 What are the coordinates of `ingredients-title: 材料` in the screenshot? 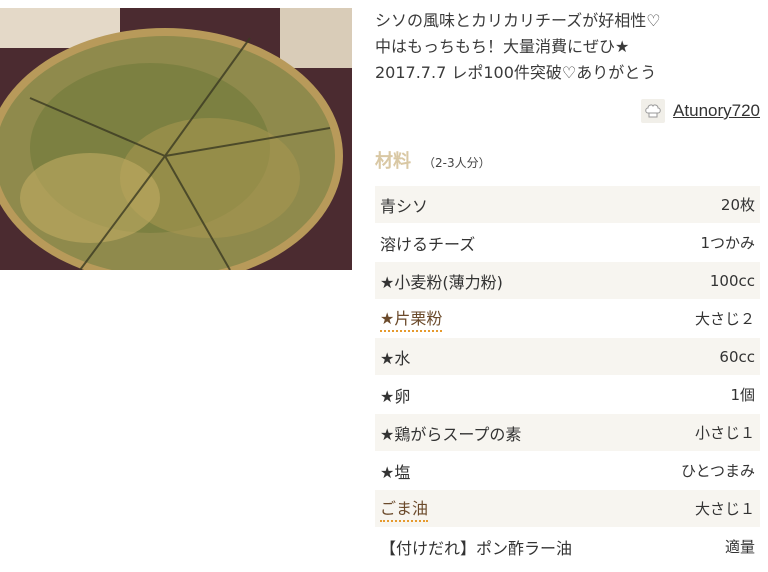 It's located at (393, 161).